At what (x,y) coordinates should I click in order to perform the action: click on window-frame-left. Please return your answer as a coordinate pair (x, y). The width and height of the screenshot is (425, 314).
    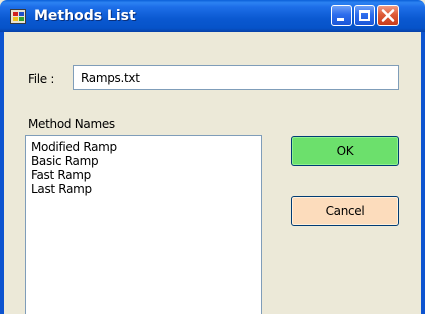
    Looking at the image, I should click on (2, 173).